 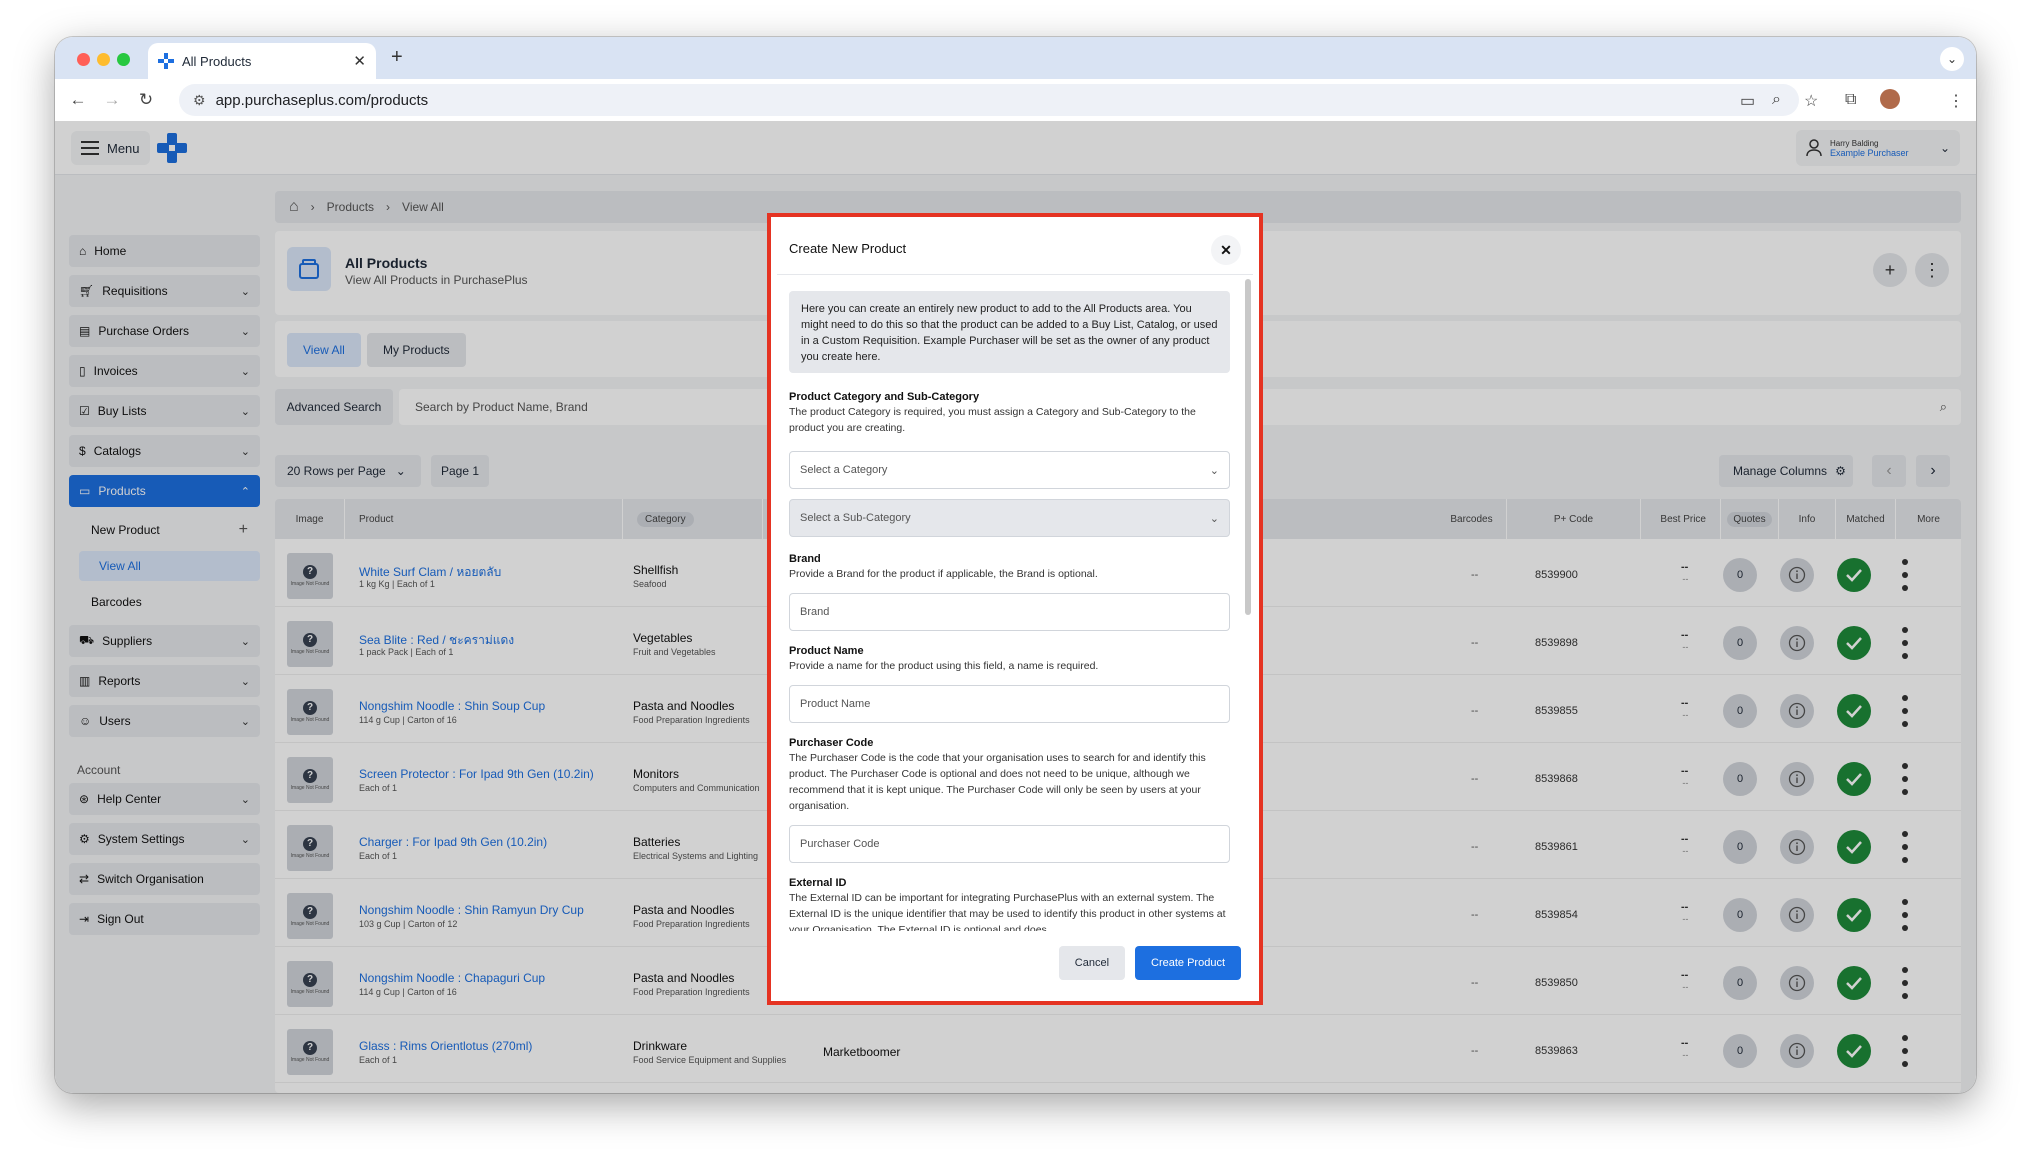 I want to click on tab-strip: All Products ✕ + ⌄, so click(x=1015, y=58).